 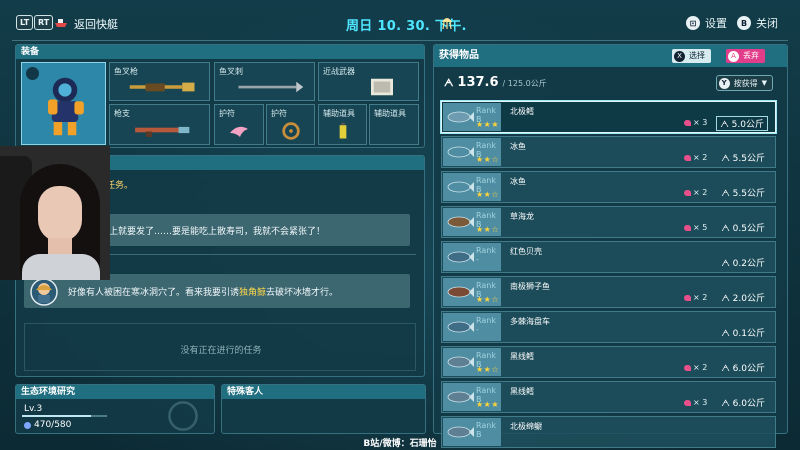 I want to click on eco-research-panel: 生态环境研究 Lv.3 470/580, so click(x=115, y=409).